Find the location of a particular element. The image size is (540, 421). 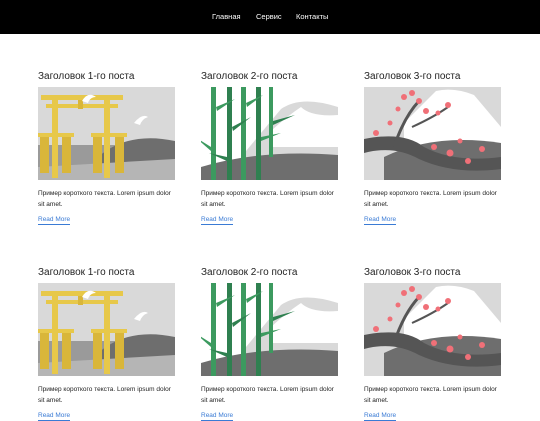

nav-link-home: Главная is located at coordinates (226, 16).